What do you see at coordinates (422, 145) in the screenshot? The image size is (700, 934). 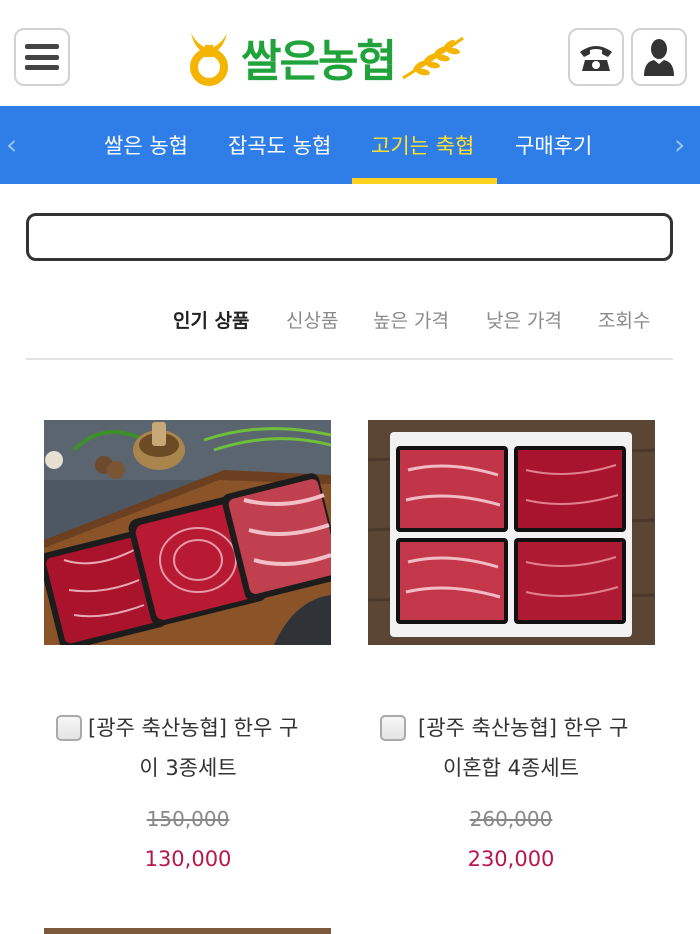 I see `nav-item-meat: 고기는 축협` at bounding box center [422, 145].